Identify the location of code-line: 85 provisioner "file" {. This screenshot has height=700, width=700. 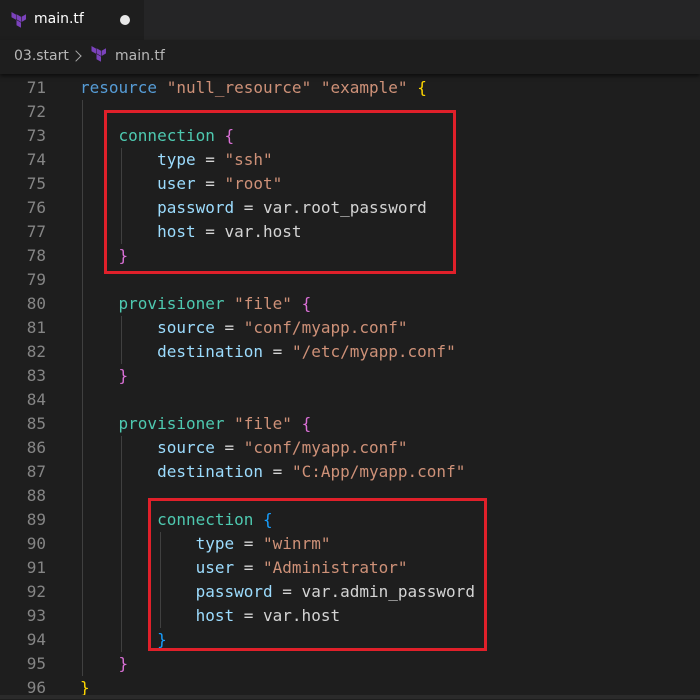
(350, 424).